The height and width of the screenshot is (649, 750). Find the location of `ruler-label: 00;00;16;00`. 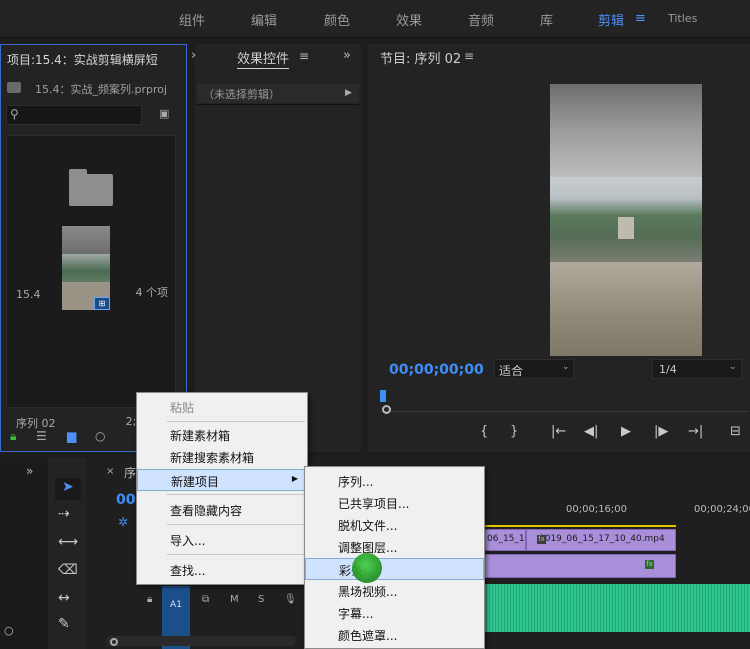

ruler-label: 00;00;16;00 is located at coordinates (597, 509).